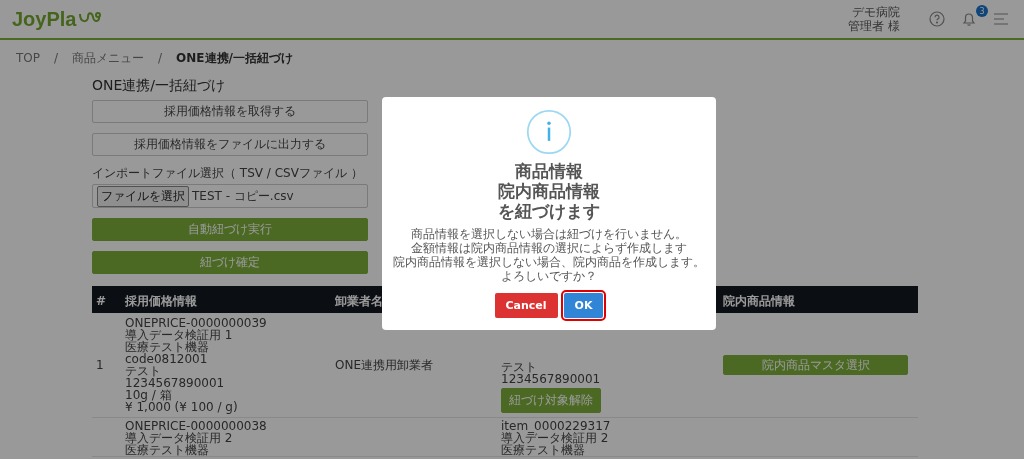  What do you see at coordinates (384, 364) in the screenshot?
I see `table-cell: ONE連携用卸業者` at bounding box center [384, 364].